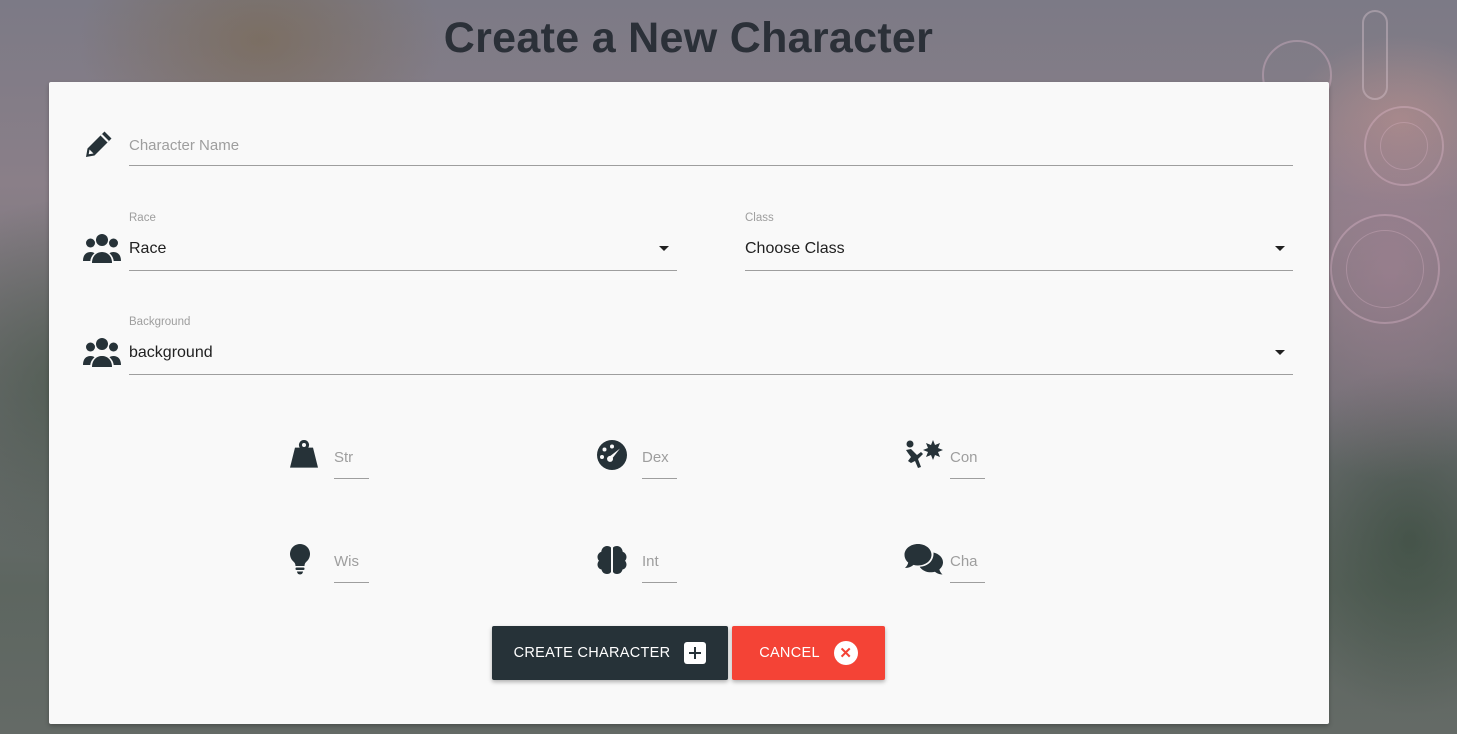 Image resolution: width=1457 pixels, height=734 pixels. I want to click on wis-placeholder: Wis, so click(346, 561).